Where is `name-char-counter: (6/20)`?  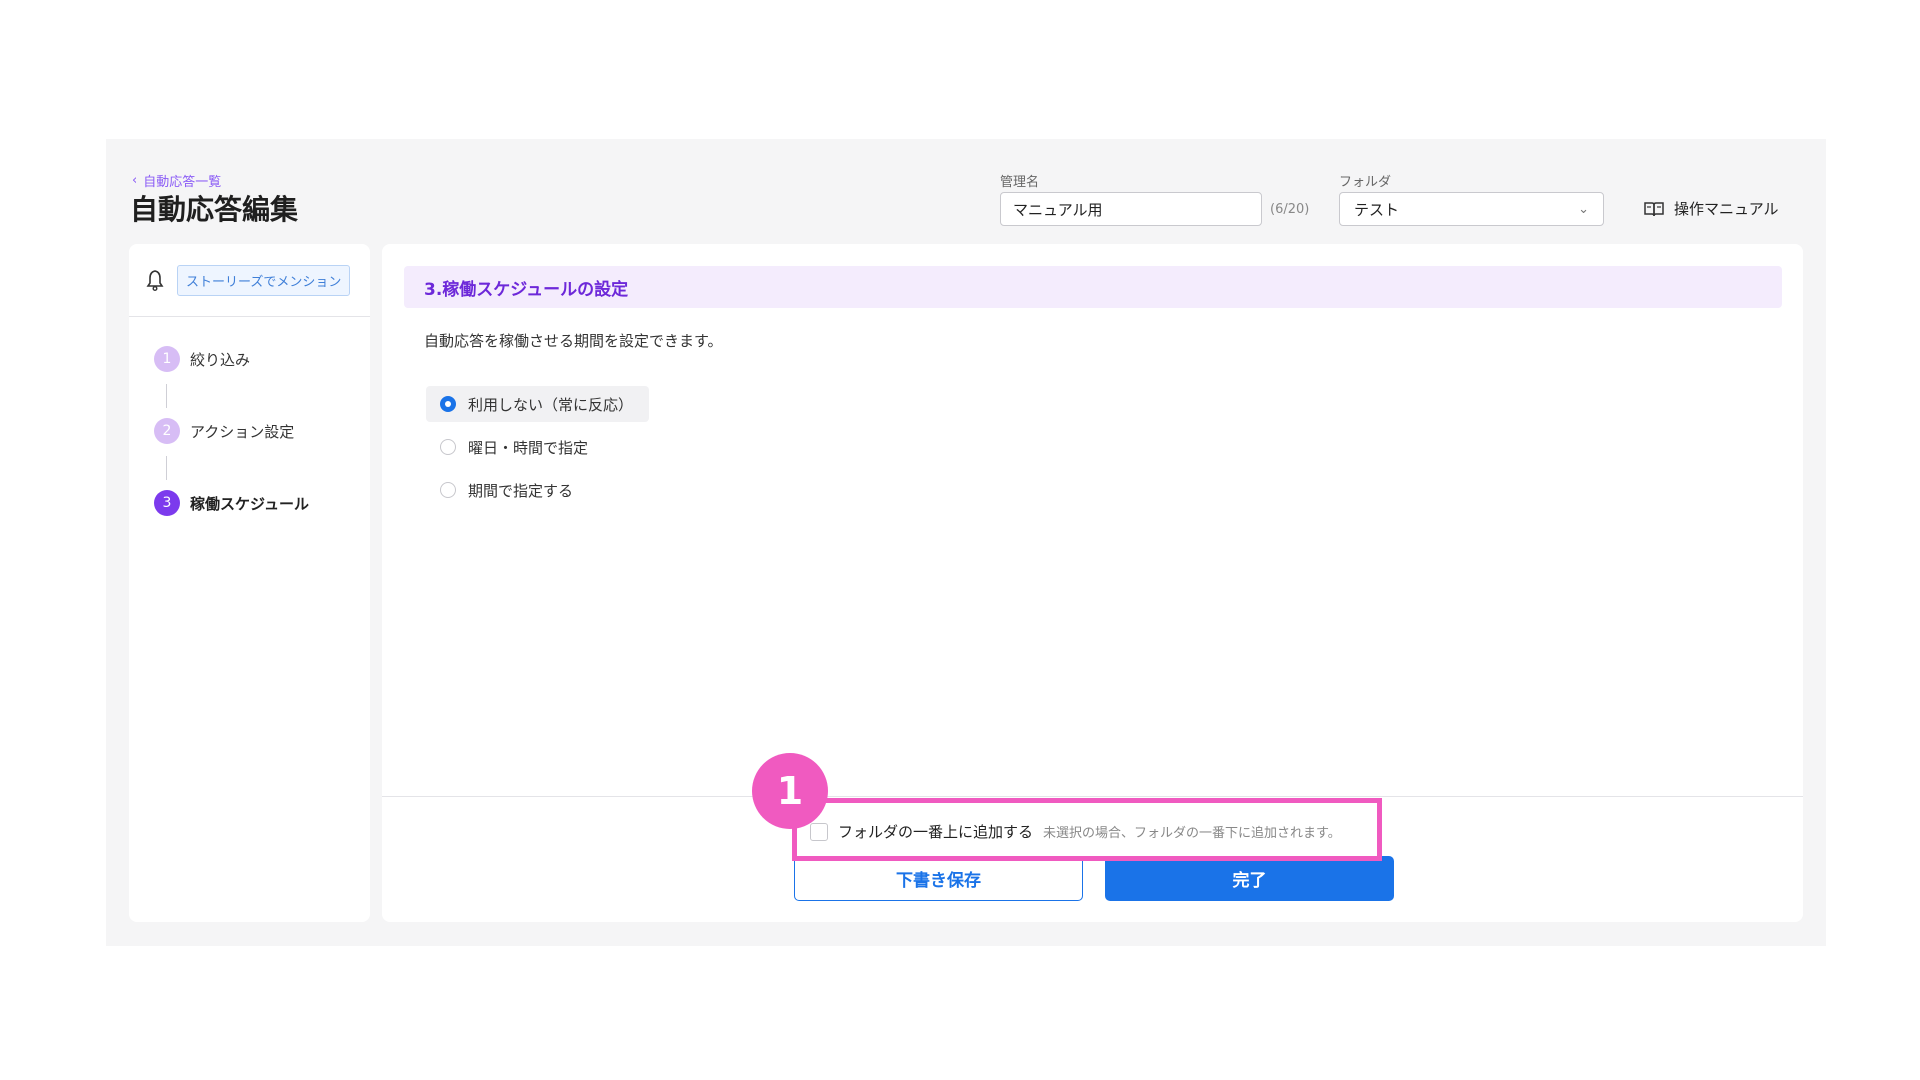 name-char-counter: (6/20) is located at coordinates (1290, 209).